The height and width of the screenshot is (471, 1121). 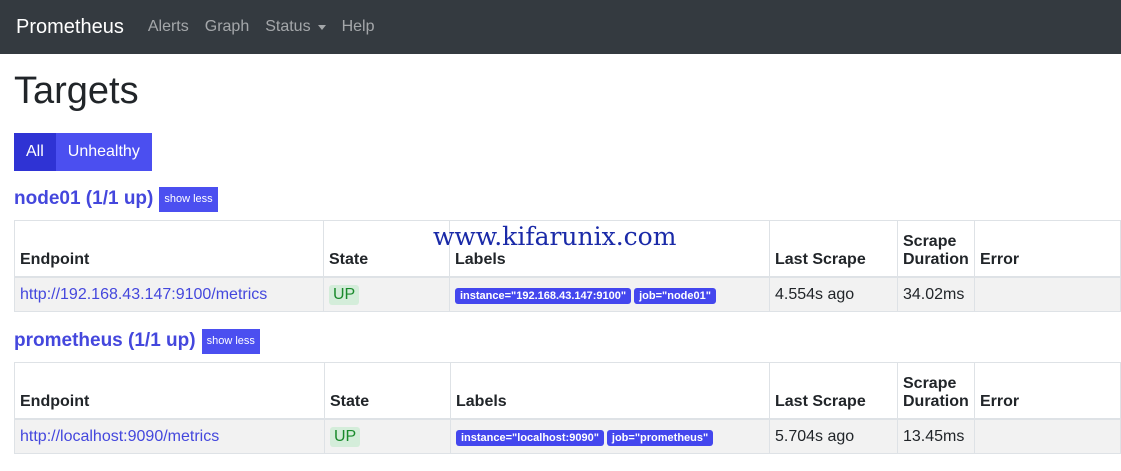 I want to click on scrape-duration-value: 13.45ms, so click(x=936, y=436).